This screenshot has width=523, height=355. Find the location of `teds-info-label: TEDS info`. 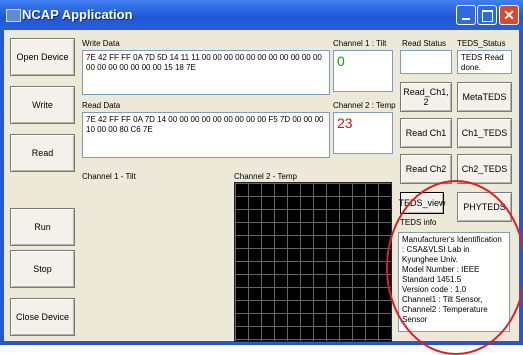

teds-info-label: TEDS info is located at coordinates (418, 222).